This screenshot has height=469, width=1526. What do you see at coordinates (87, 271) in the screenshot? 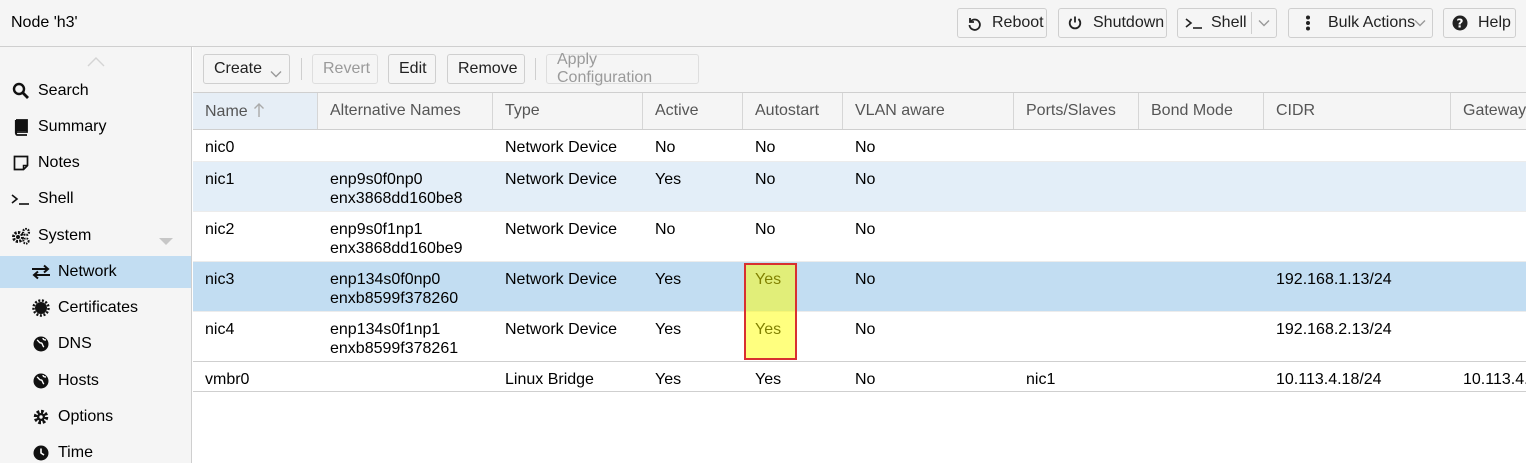
I see `sidebar-item-label: Network` at bounding box center [87, 271].